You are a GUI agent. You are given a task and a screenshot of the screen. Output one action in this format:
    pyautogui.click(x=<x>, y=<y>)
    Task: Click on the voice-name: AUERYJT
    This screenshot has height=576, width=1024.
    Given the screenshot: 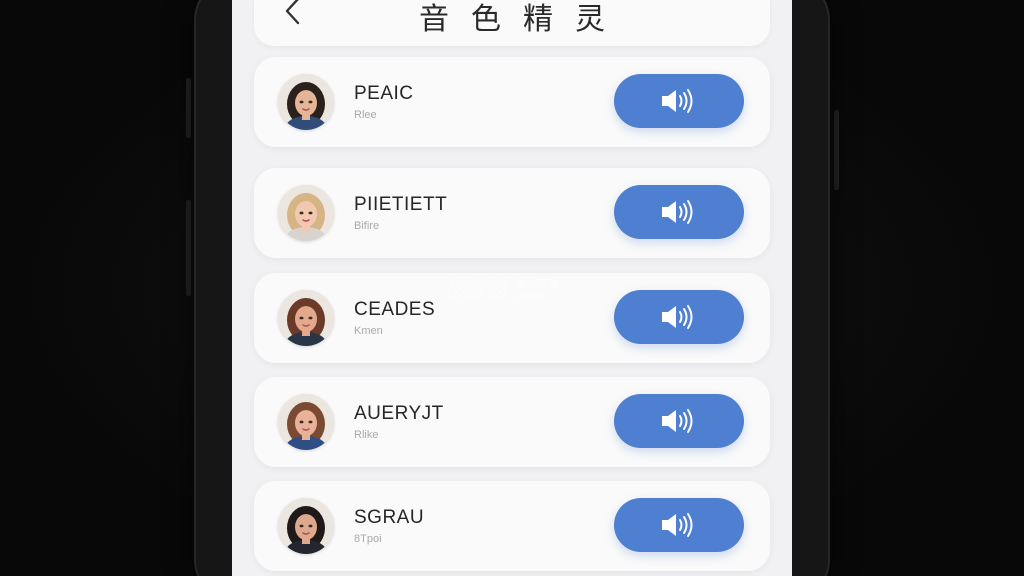 What is the action you would take?
    pyautogui.click(x=399, y=413)
    